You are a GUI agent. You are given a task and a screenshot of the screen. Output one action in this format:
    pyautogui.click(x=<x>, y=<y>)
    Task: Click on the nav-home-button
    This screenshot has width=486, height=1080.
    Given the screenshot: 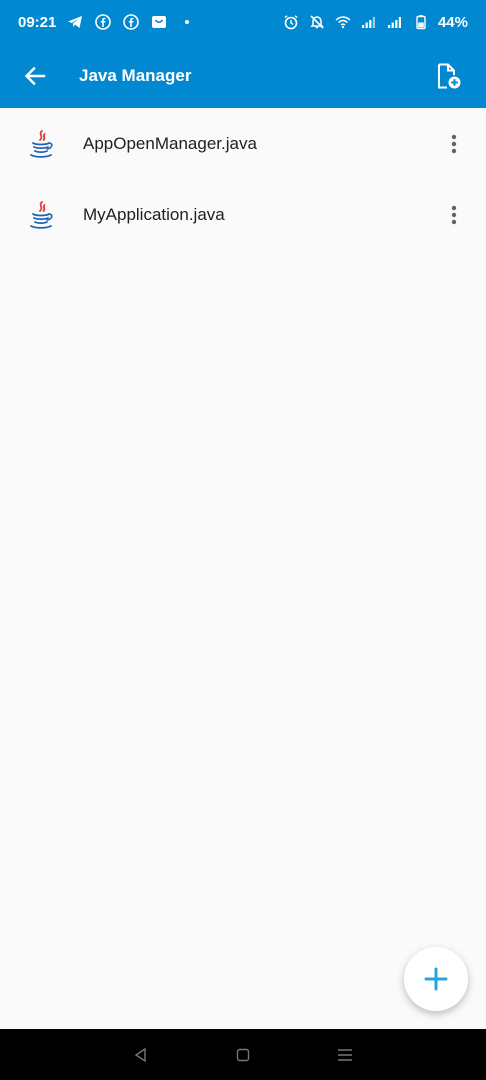 What is the action you would take?
    pyautogui.click(x=243, y=1055)
    